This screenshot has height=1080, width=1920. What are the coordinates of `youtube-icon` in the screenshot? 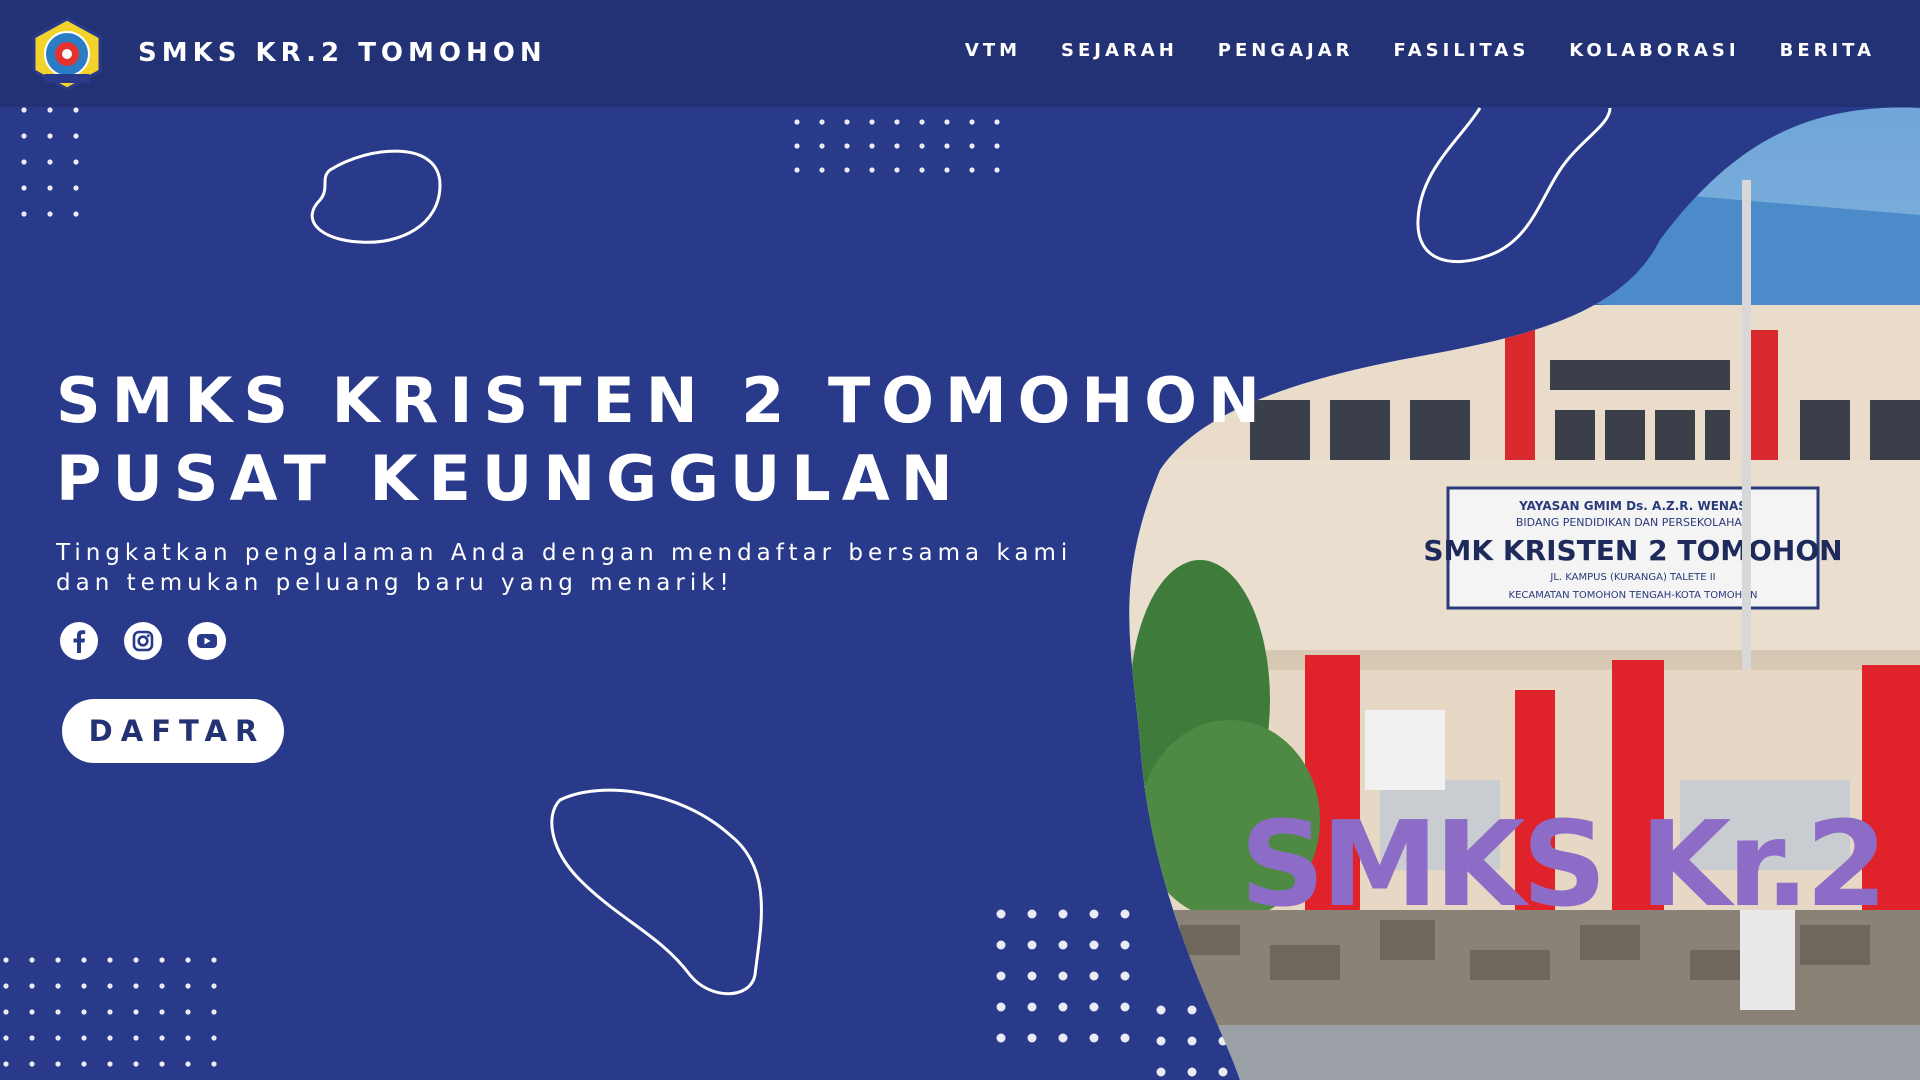 It's located at (207, 641).